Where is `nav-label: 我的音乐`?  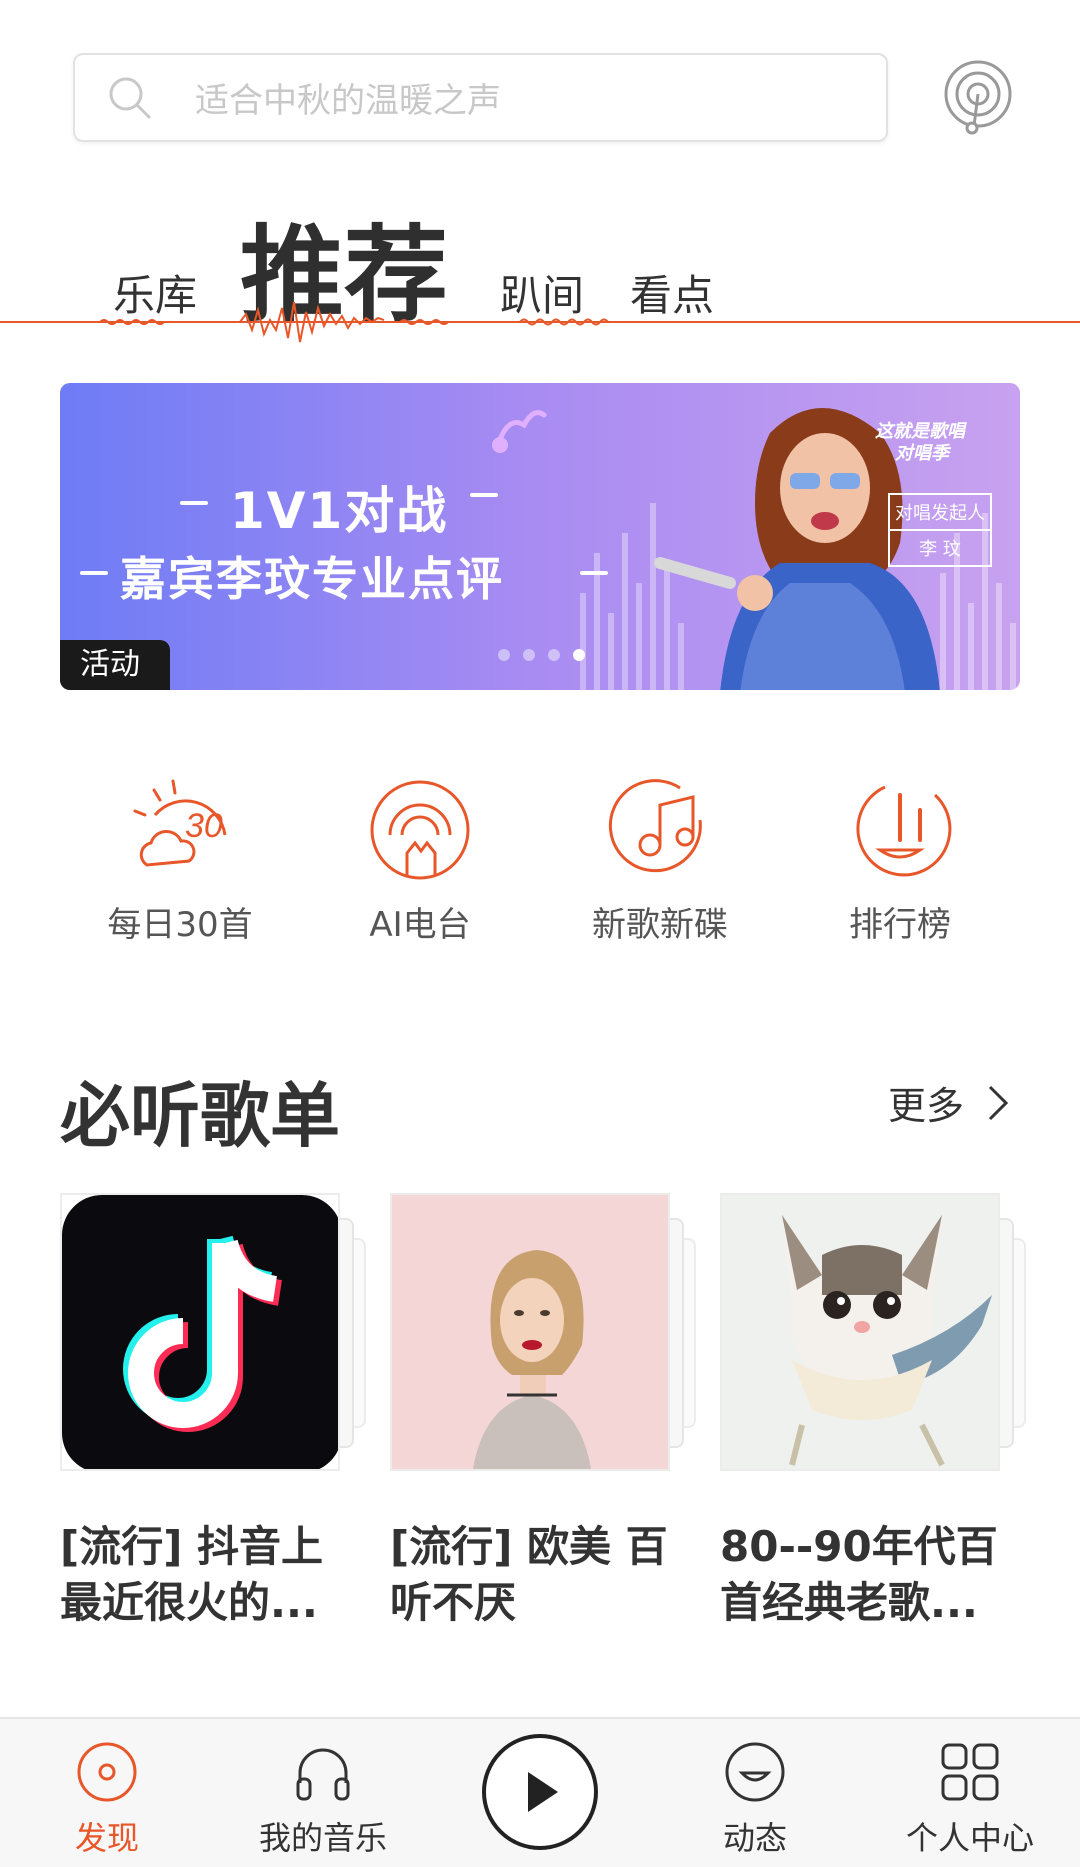 nav-label: 我的音乐 is located at coordinates (322, 1838).